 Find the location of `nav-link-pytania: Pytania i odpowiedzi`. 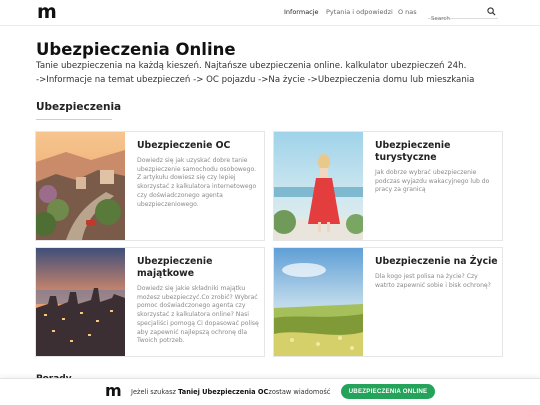

nav-link-pytania: Pytania i odpowiedzi is located at coordinates (359, 12).